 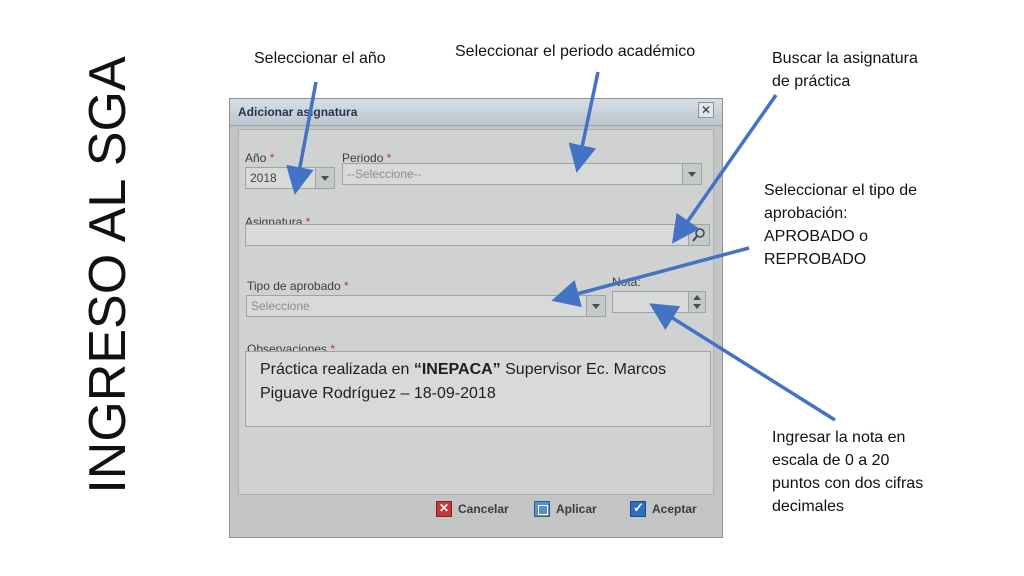 I want to click on arrow-year, so click(x=302, y=138).